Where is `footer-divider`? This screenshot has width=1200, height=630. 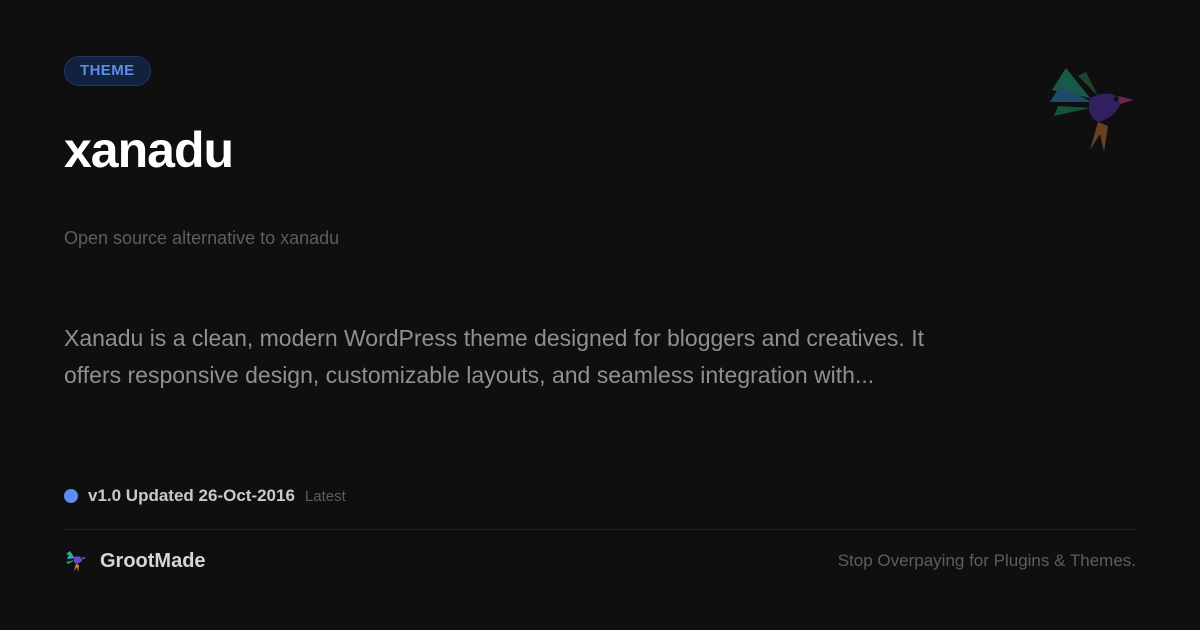 footer-divider is located at coordinates (600, 529).